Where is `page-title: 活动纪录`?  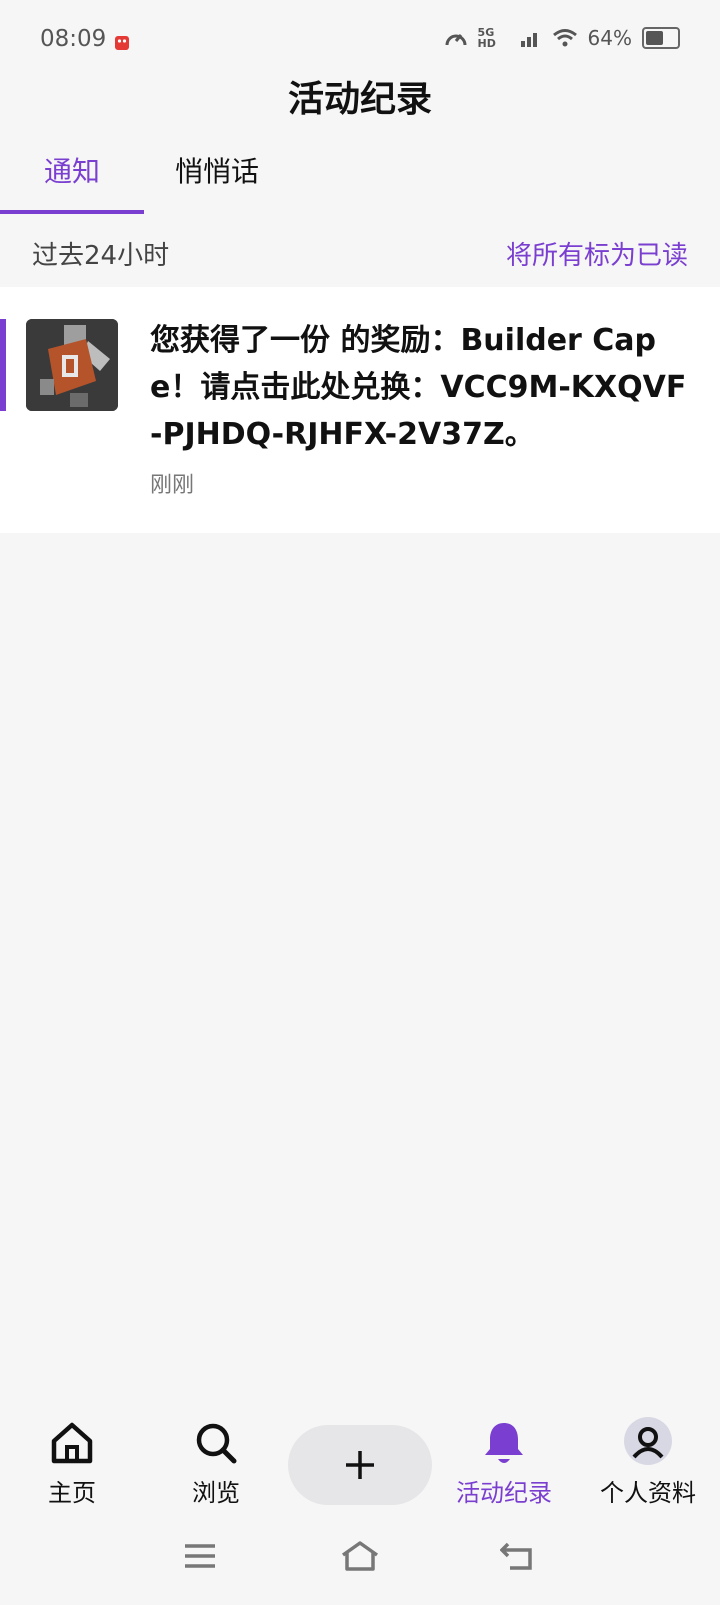
page-title: 活动纪录 is located at coordinates (359, 99).